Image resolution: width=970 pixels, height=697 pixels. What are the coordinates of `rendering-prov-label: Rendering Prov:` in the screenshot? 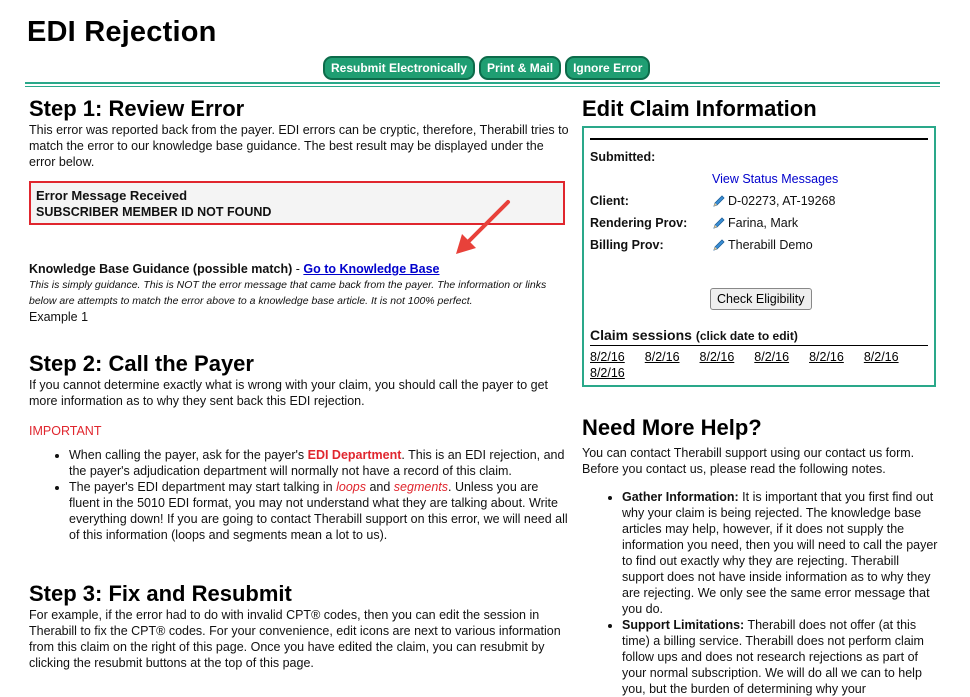 It's located at (639, 223).